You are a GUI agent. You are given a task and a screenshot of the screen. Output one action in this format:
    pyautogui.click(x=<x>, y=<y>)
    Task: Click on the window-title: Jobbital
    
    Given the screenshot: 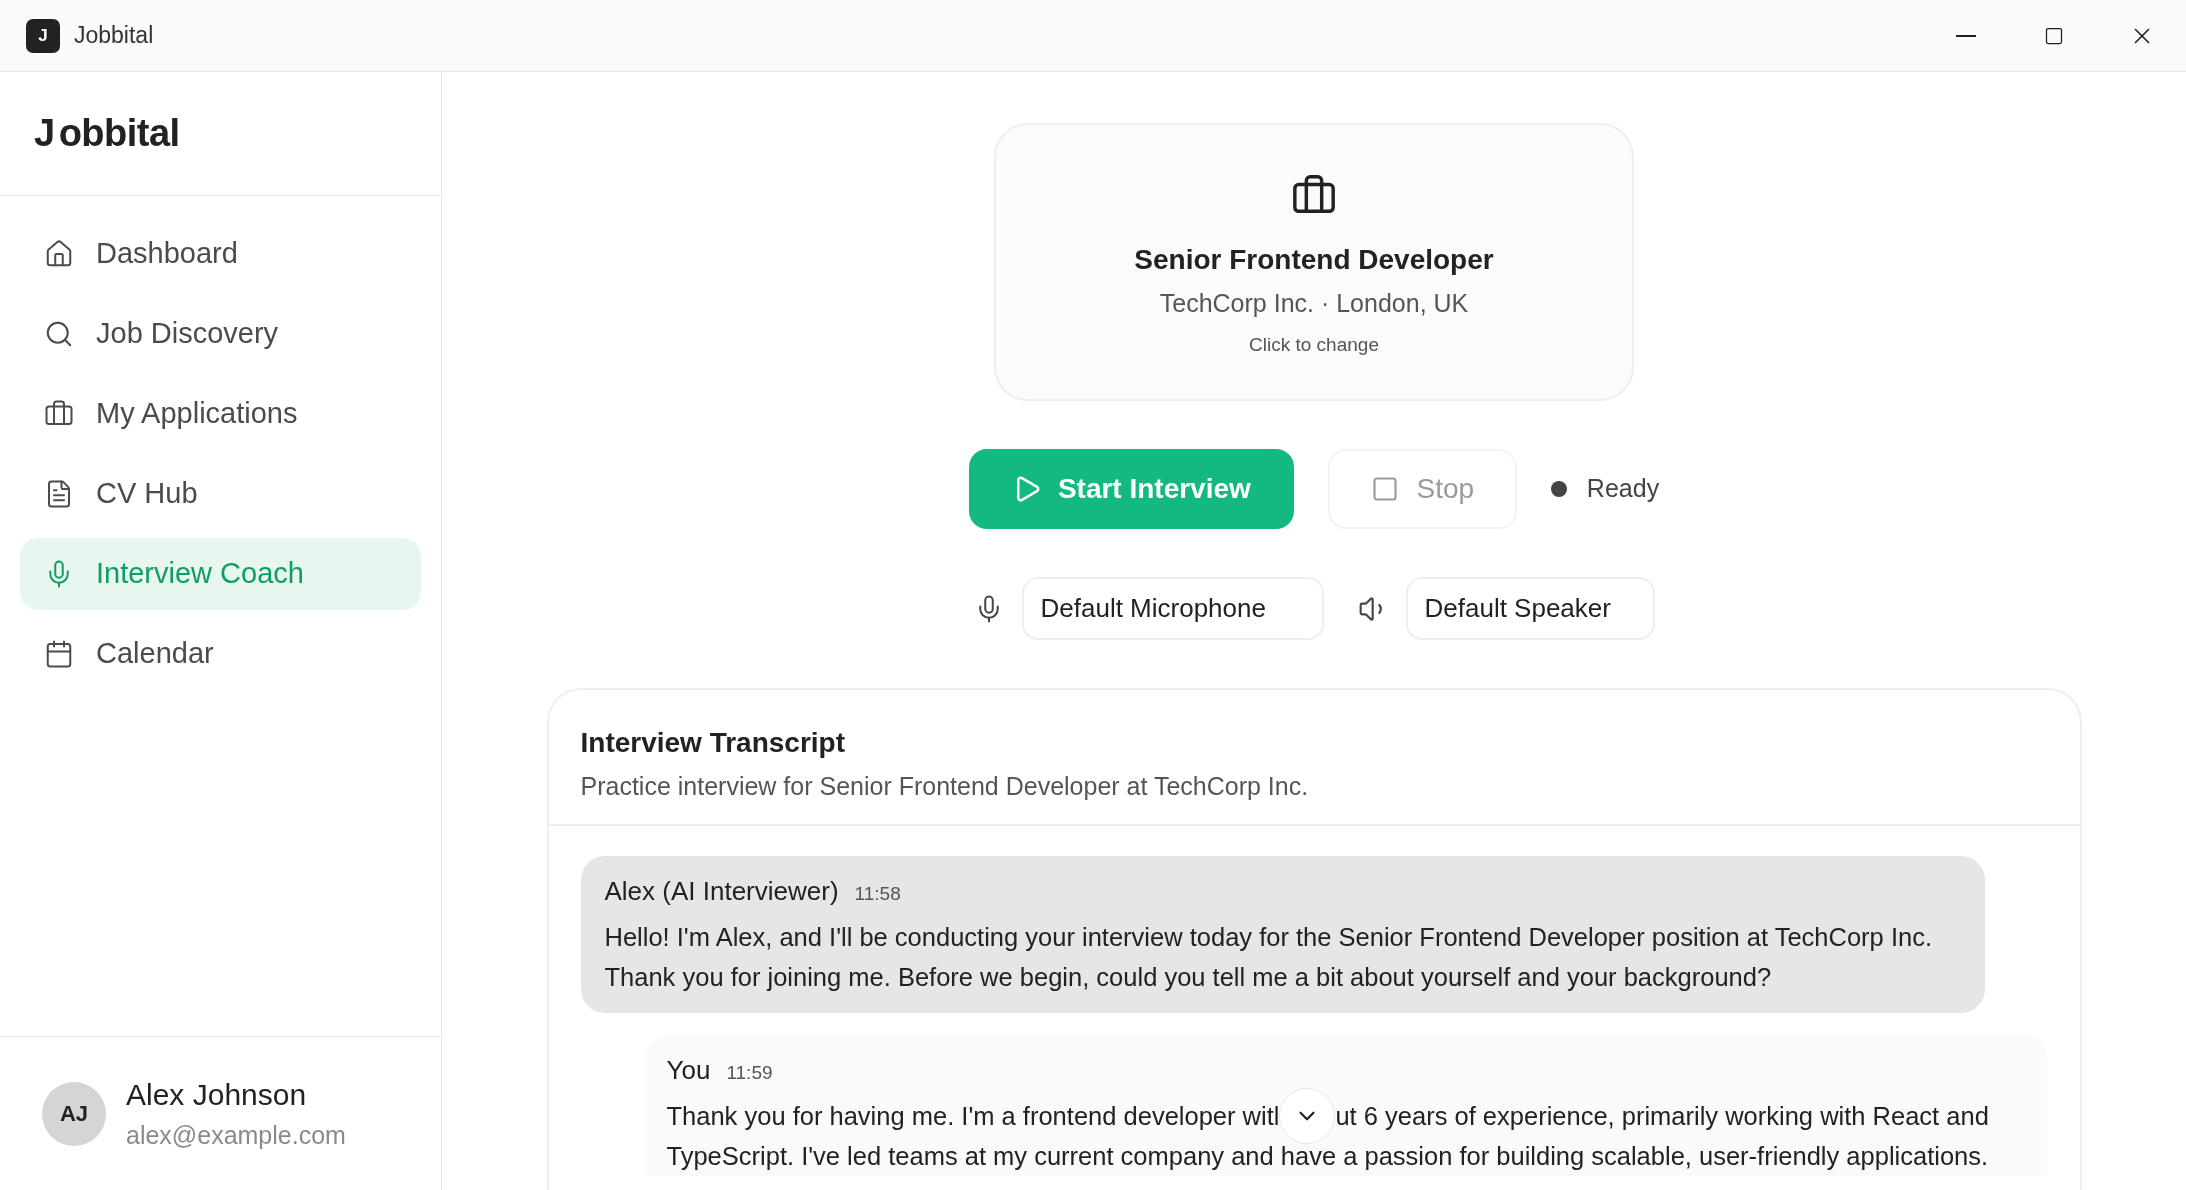 What is the action you would take?
    pyautogui.click(x=114, y=36)
    